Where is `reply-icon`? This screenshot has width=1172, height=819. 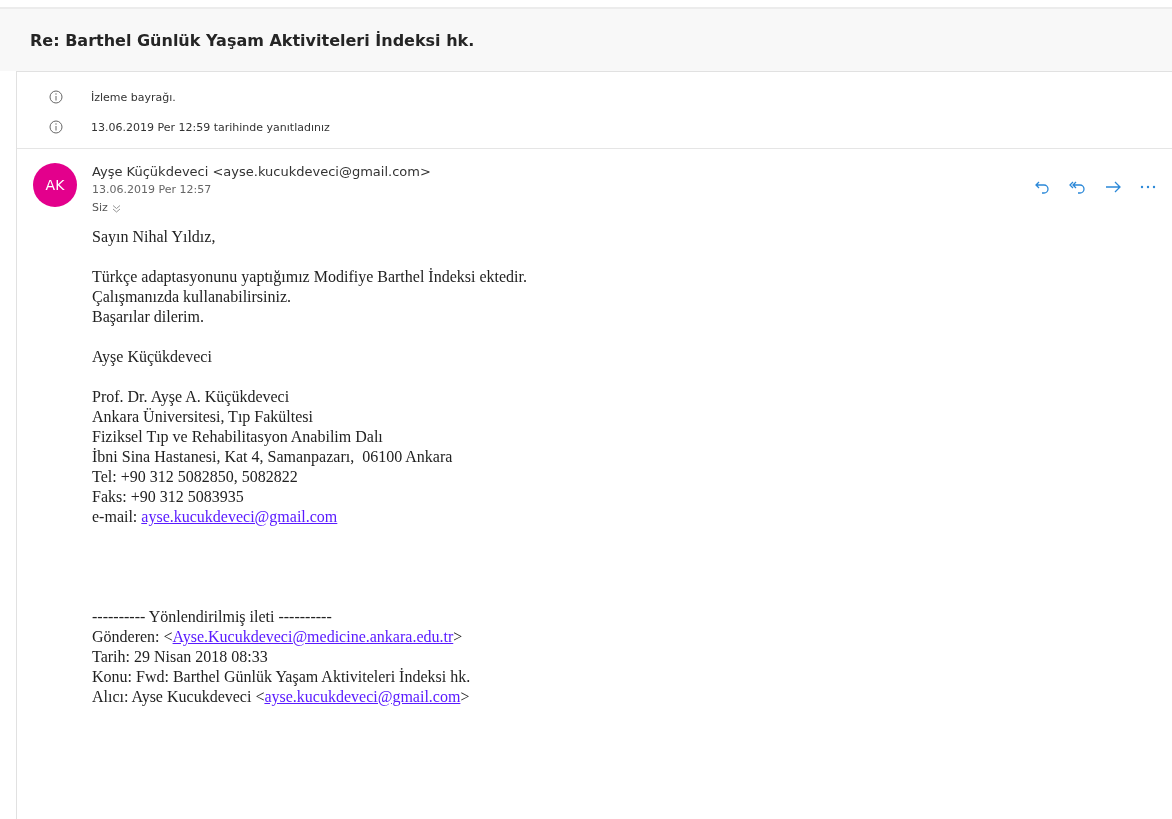 reply-icon is located at coordinates (1042, 187).